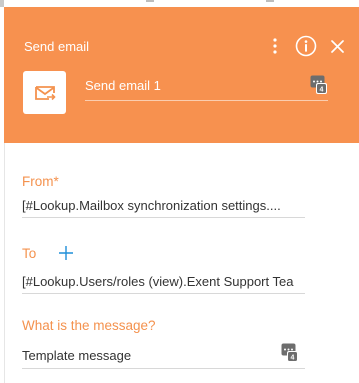 The image size is (359, 383). I want to click on message-type-field: Template message, so click(76, 355).